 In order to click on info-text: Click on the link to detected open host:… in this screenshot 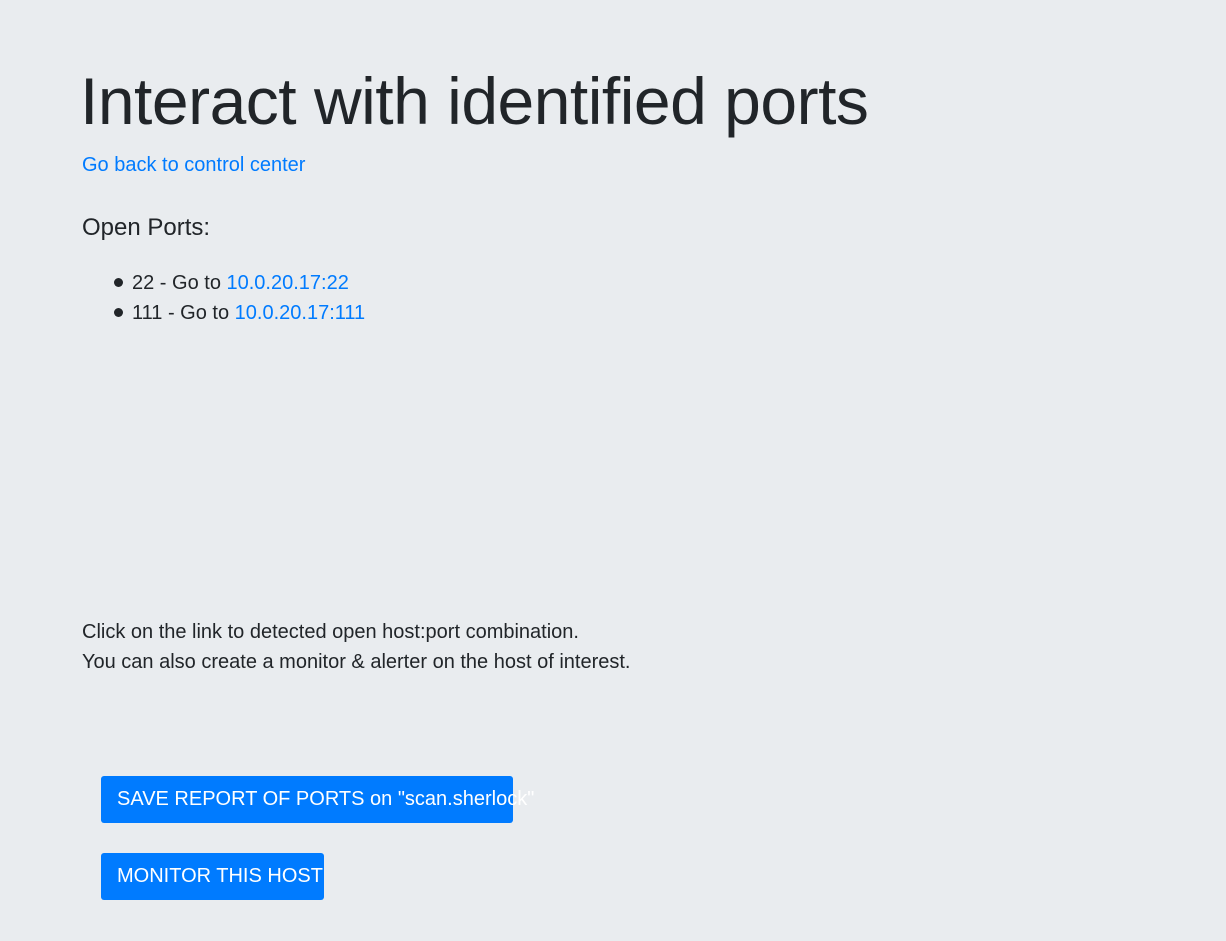, I will do `click(356, 647)`.